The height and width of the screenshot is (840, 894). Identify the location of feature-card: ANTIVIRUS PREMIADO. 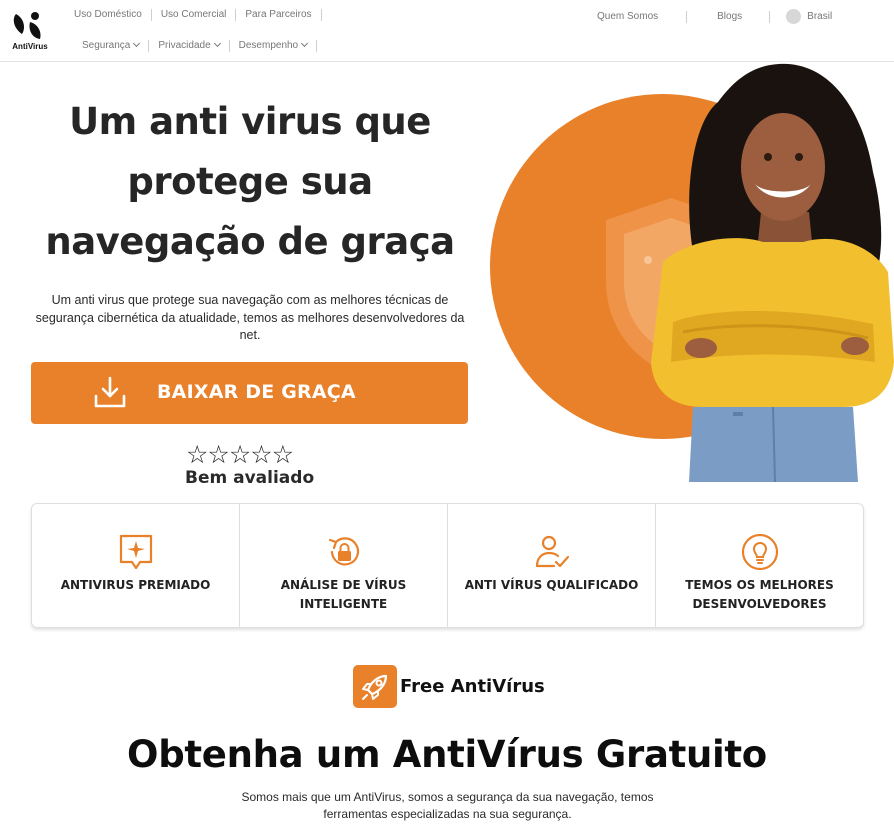
(136, 565).